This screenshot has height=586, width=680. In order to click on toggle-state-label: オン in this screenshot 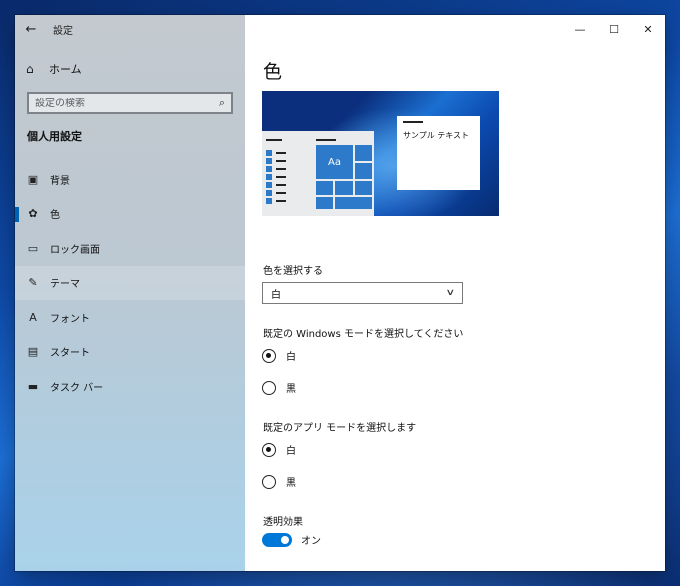, I will do `click(311, 541)`.